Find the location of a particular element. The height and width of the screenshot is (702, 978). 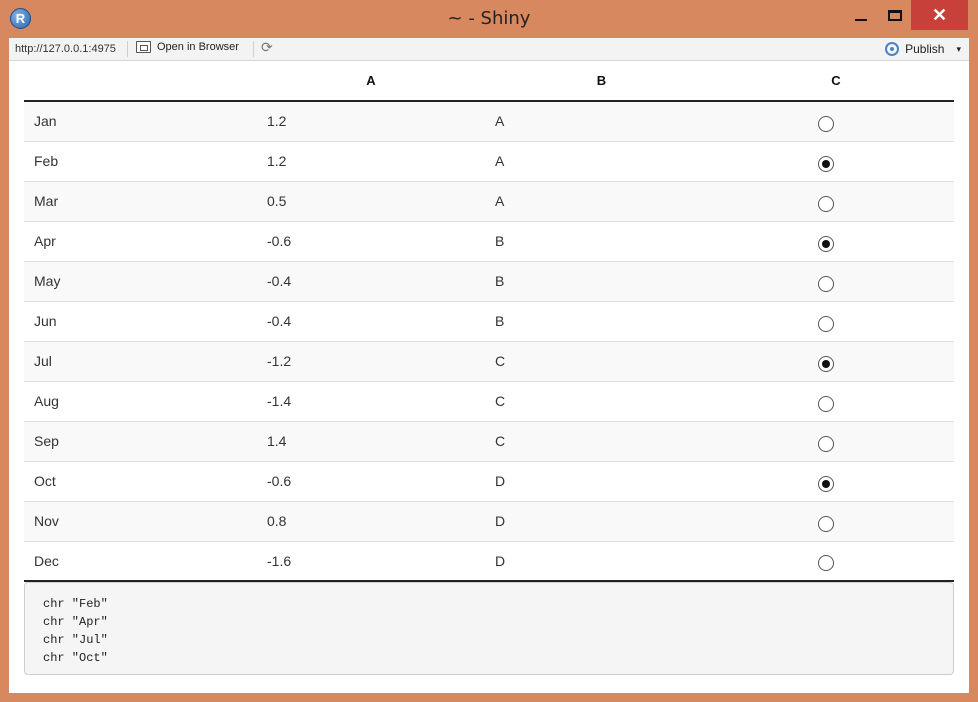

month-cell: Jul is located at coordinates (140, 361).